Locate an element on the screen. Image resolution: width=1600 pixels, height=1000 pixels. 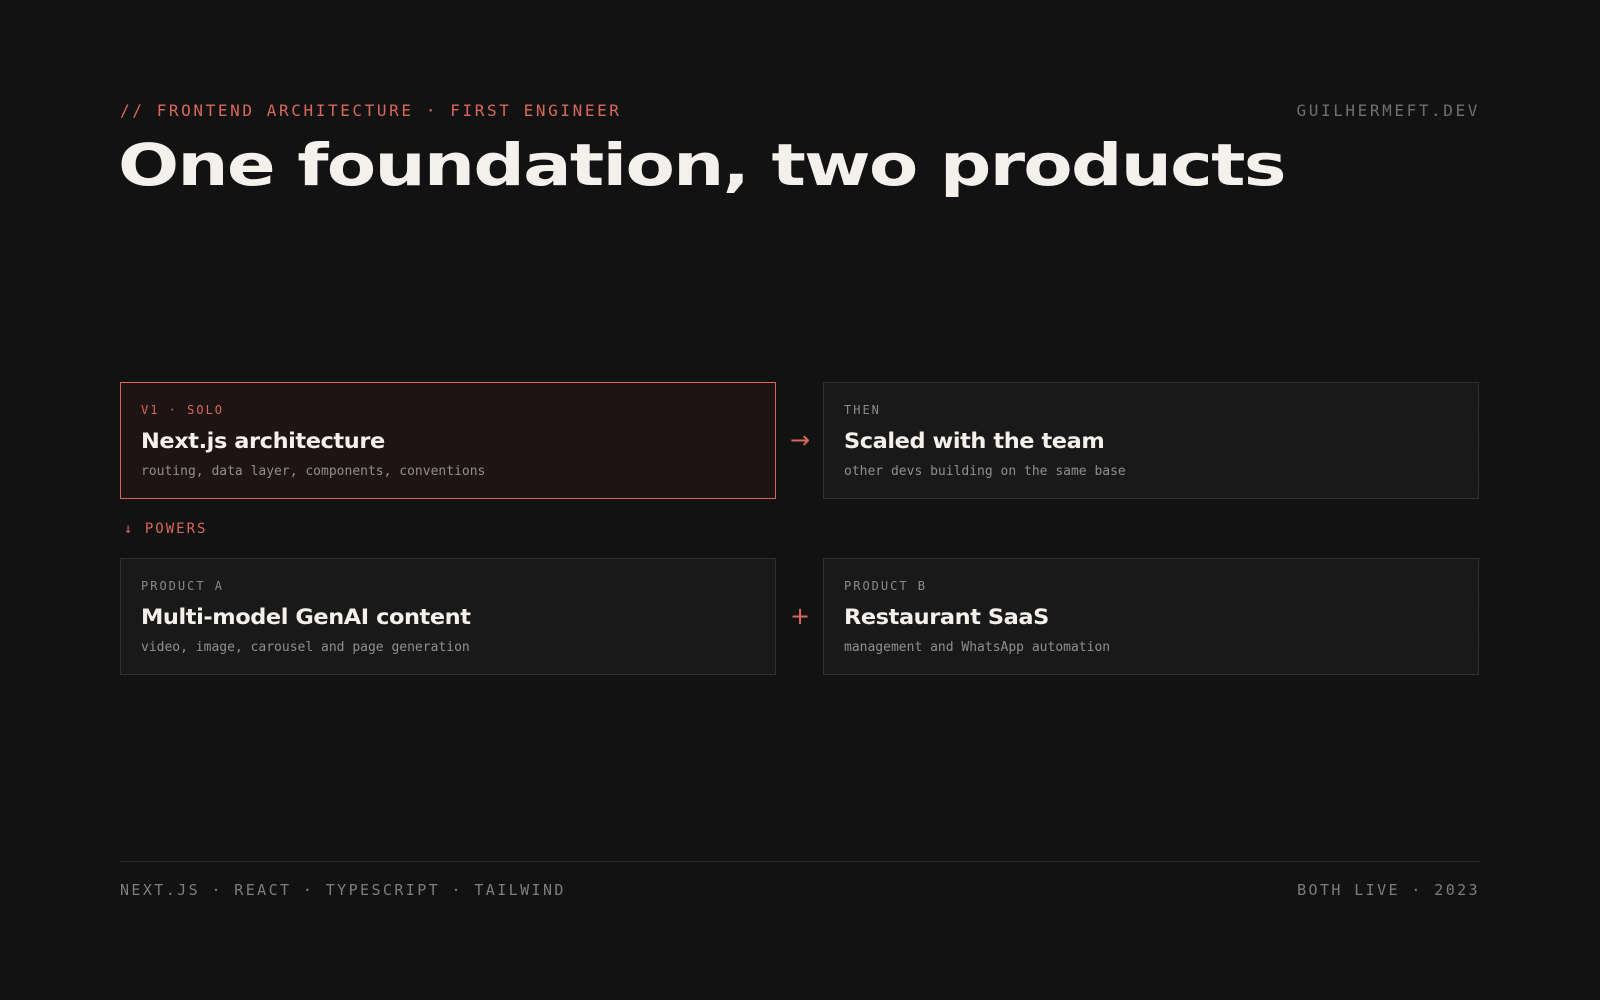
card-description: management and WhatsApp automation is located at coordinates (977, 647).